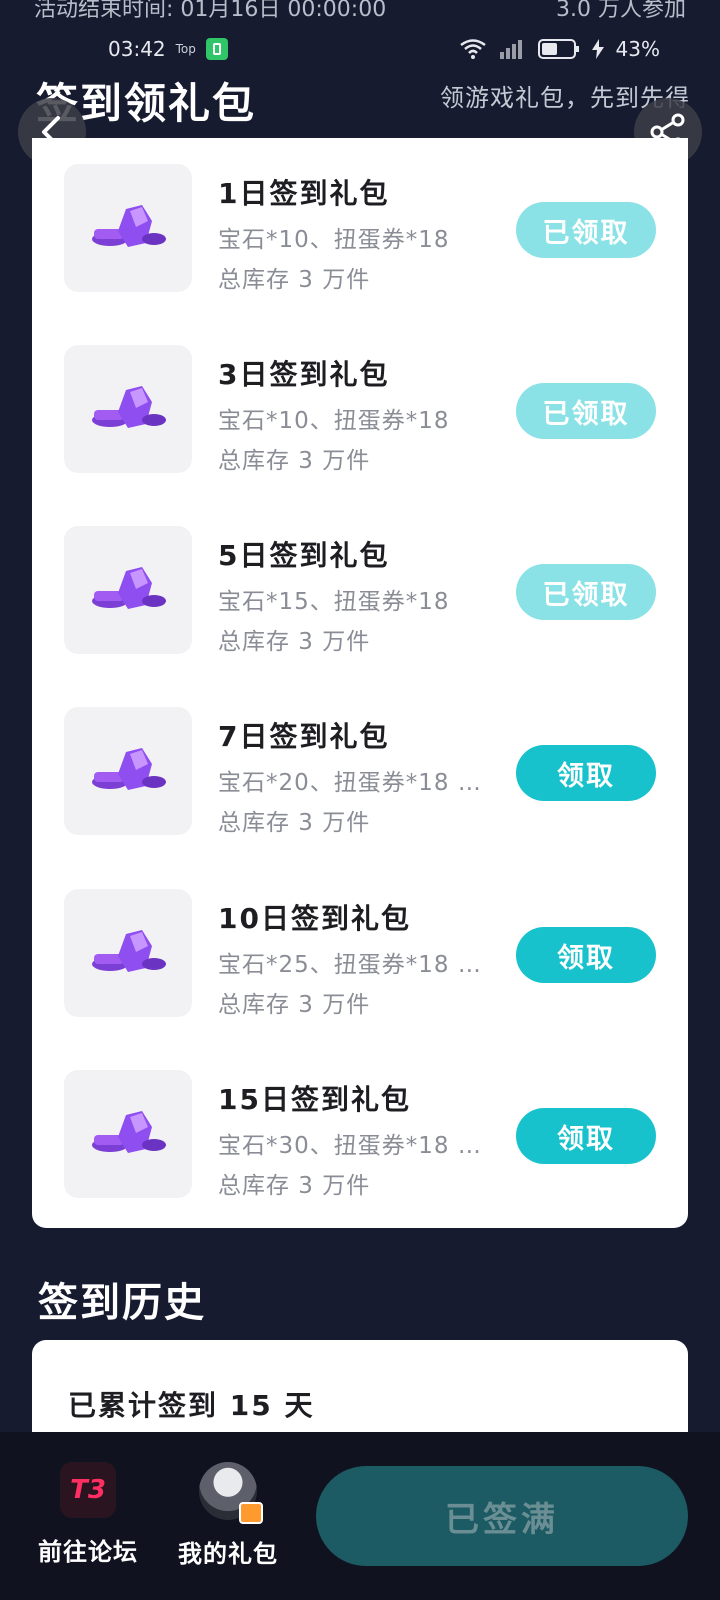 Image resolution: width=720 pixels, height=1600 pixels. What do you see at coordinates (88, 1552) in the screenshot?
I see `forum-label: 前往论坛` at bounding box center [88, 1552].